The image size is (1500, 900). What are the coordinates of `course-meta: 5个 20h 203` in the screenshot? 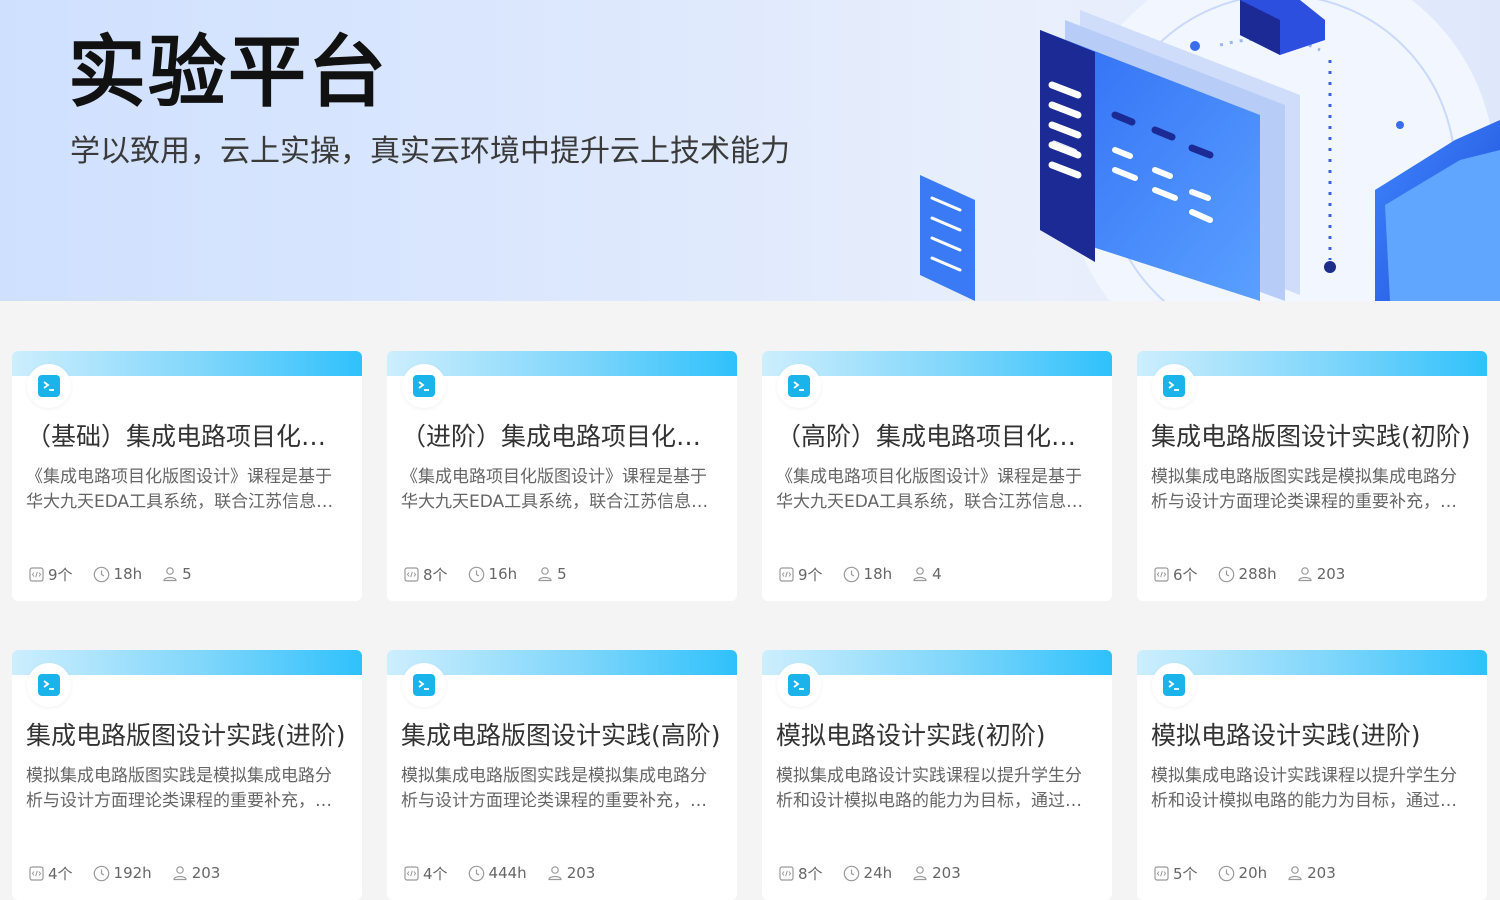 It's located at (1255, 873).